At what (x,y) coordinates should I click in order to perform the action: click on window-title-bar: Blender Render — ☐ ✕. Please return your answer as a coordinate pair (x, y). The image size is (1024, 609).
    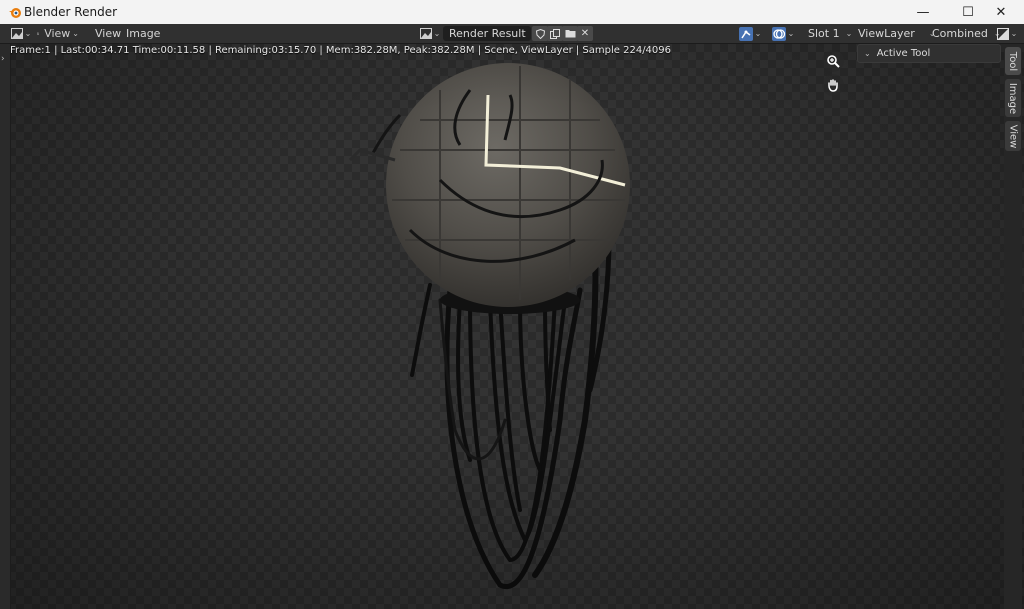
    Looking at the image, I should click on (512, 12).